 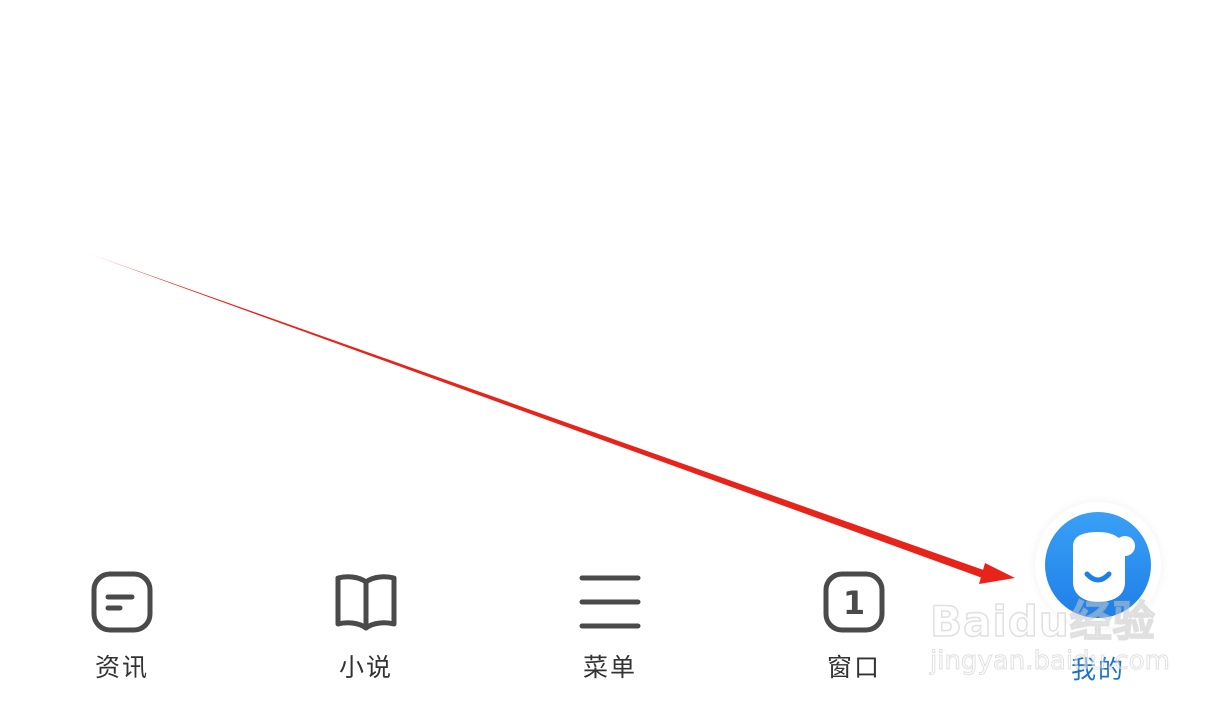 I want to click on nav-item-window: 1 窗口, so click(x=854, y=623).